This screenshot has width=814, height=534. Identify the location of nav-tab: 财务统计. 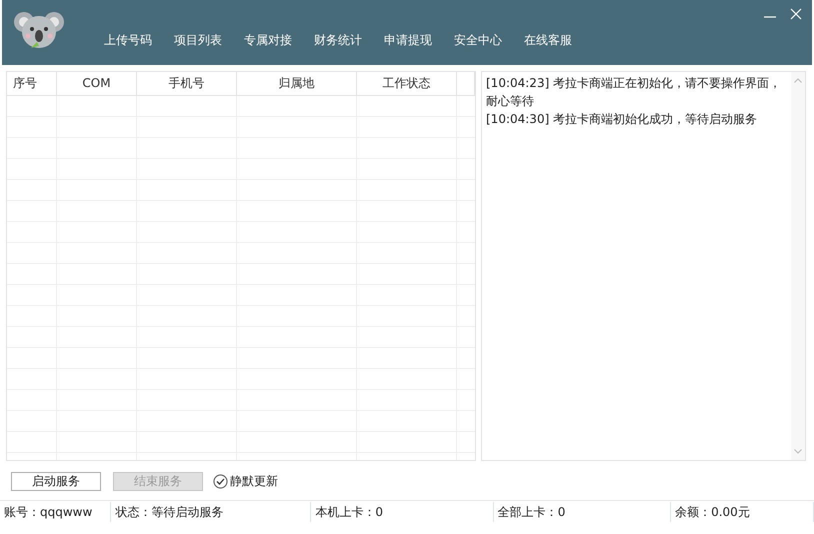
(338, 40).